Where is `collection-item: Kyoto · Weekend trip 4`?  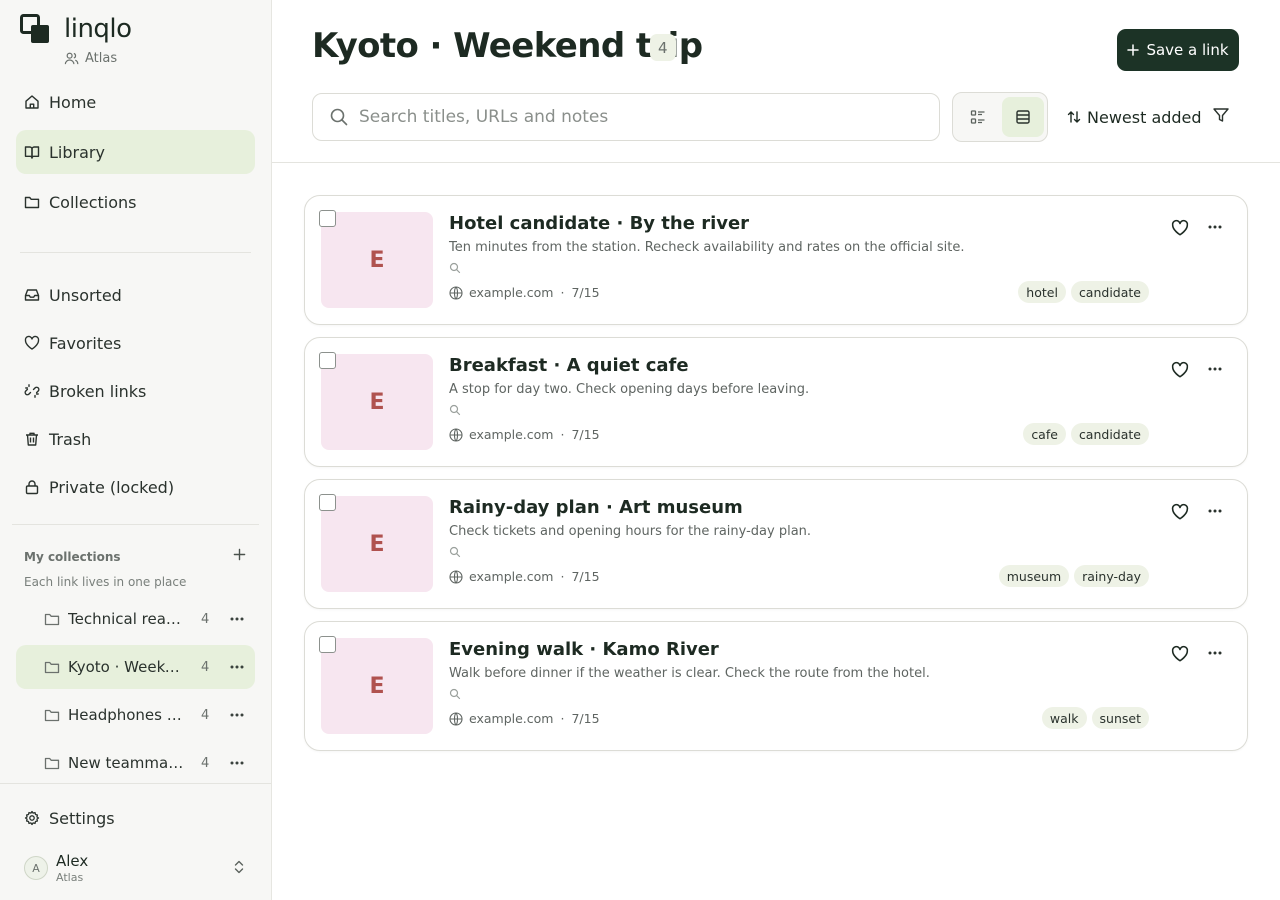 collection-item: Kyoto · Weekend trip 4 is located at coordinates (135, 667).